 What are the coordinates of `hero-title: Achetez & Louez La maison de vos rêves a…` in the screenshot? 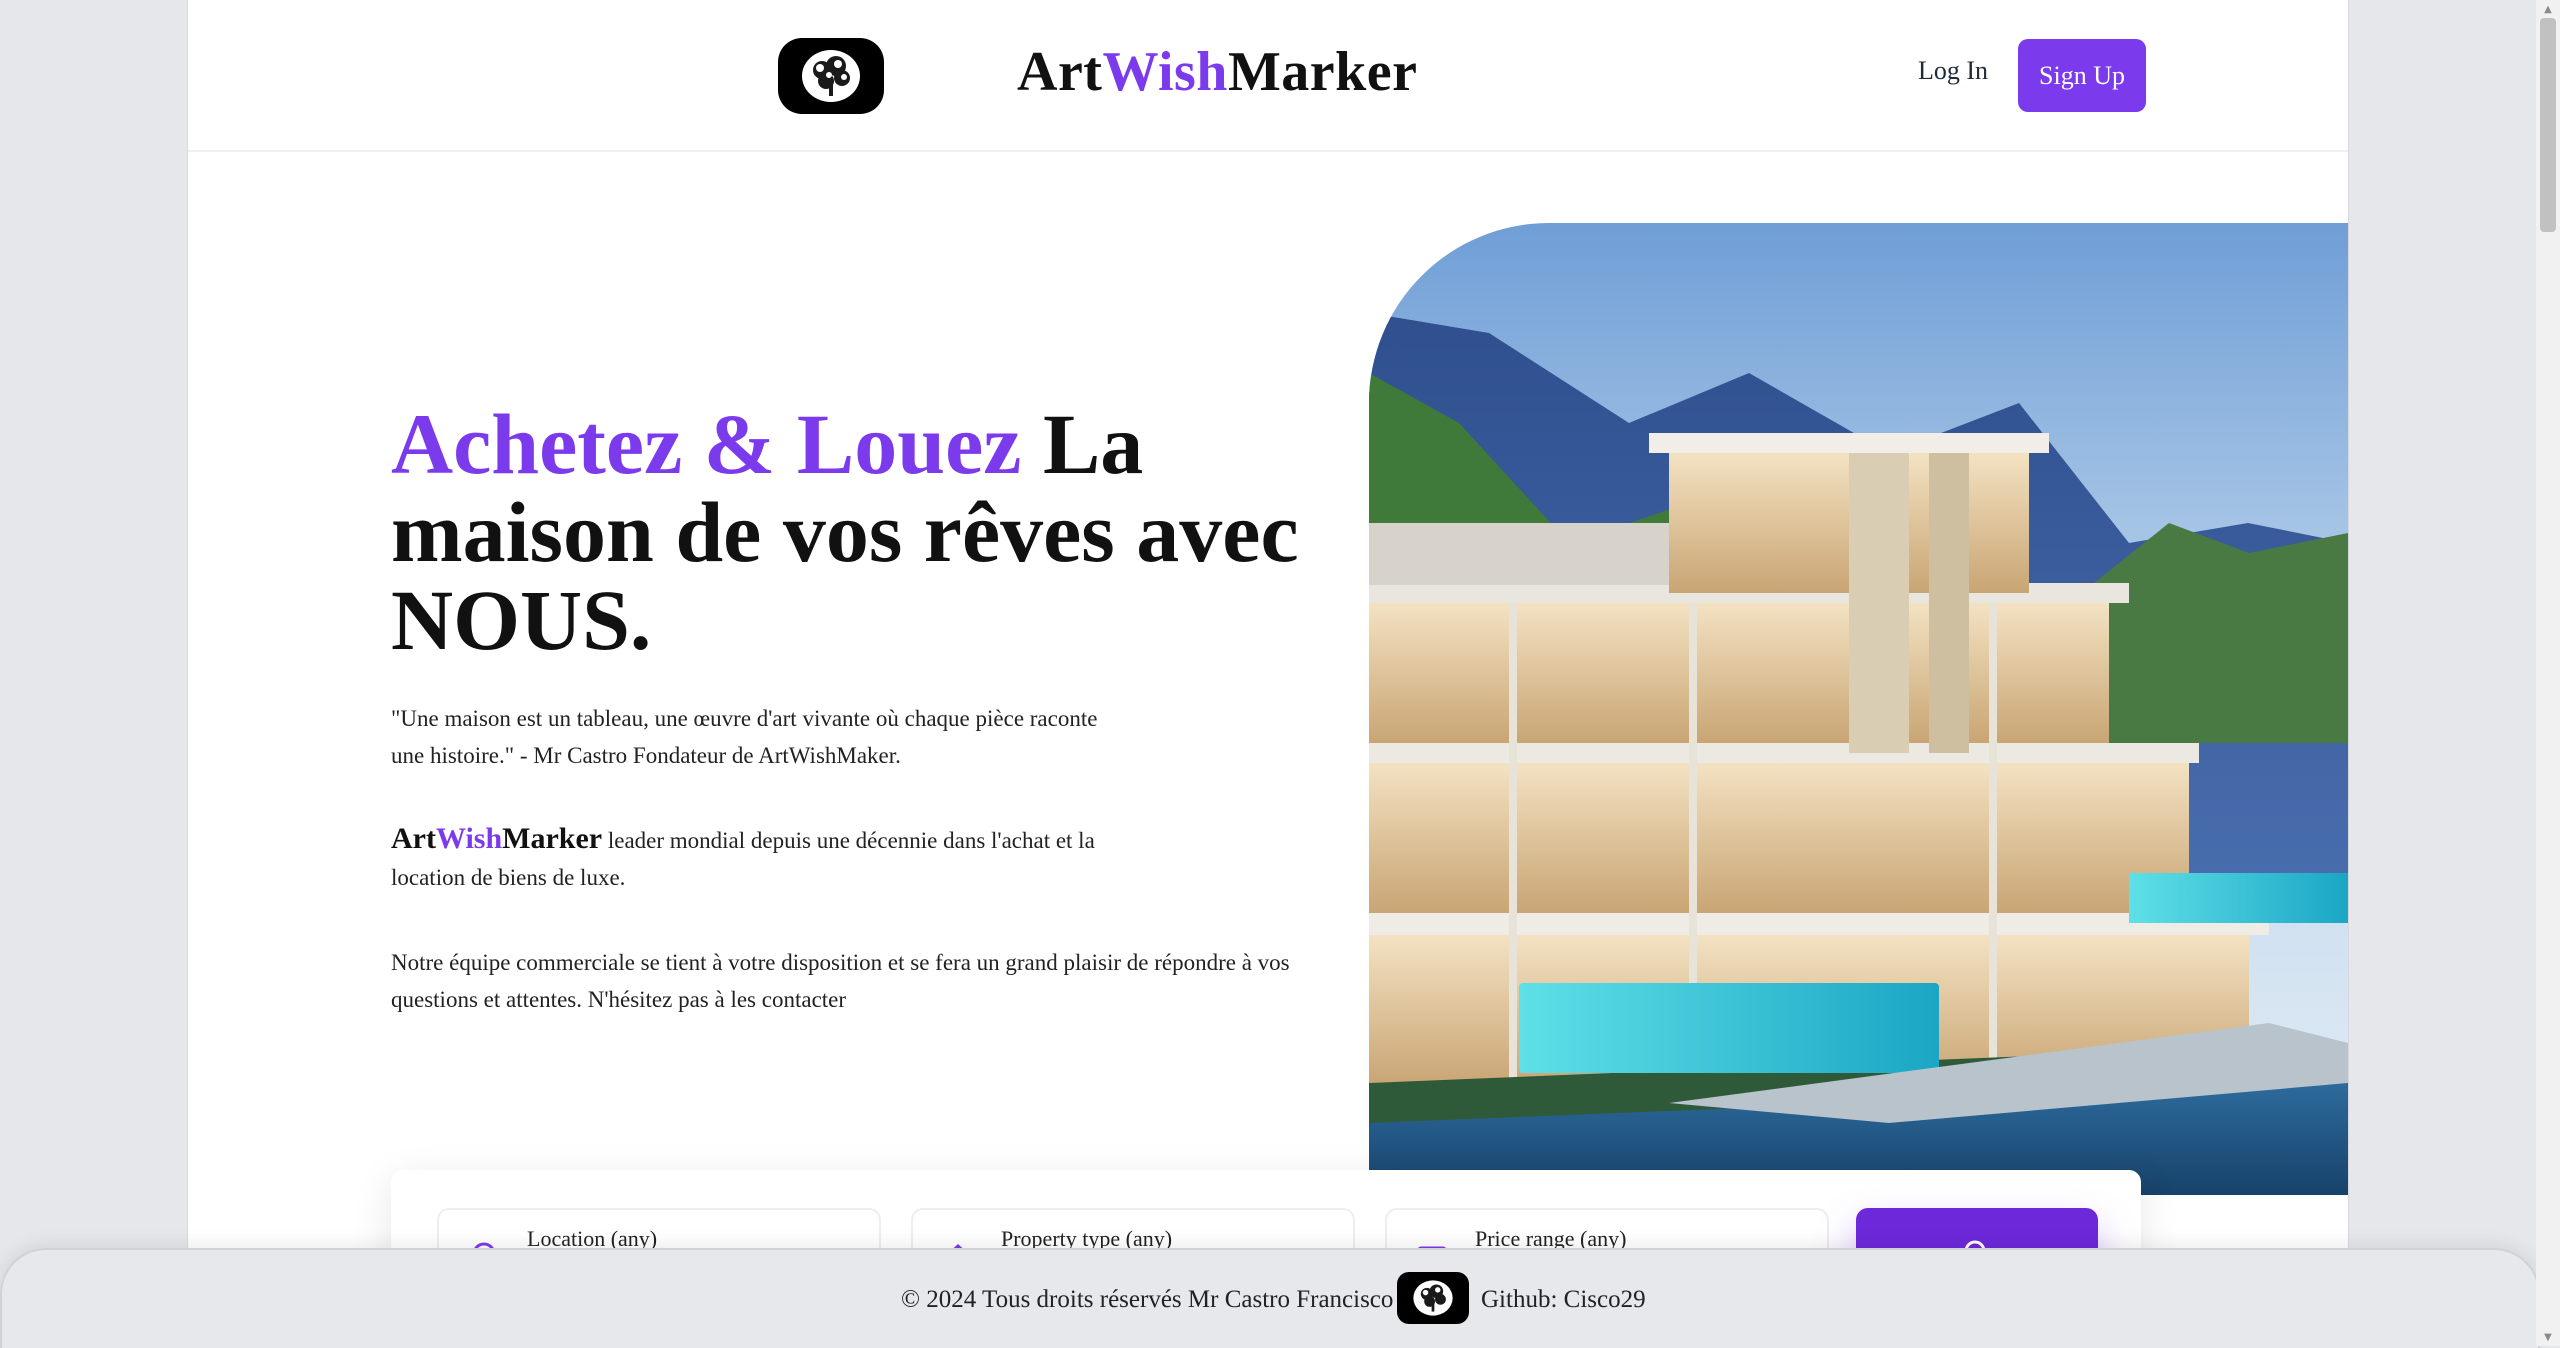 It's located at (891, 532).